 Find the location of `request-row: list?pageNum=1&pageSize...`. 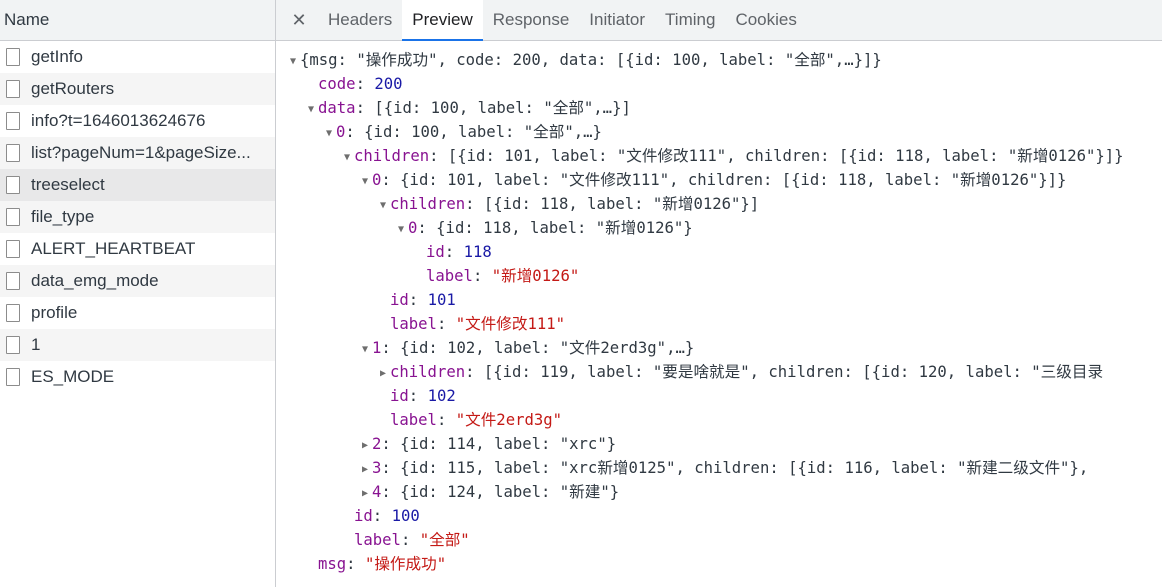

request-row: list?pageNum=1&pageSize... is located at coordinates (137, 153).